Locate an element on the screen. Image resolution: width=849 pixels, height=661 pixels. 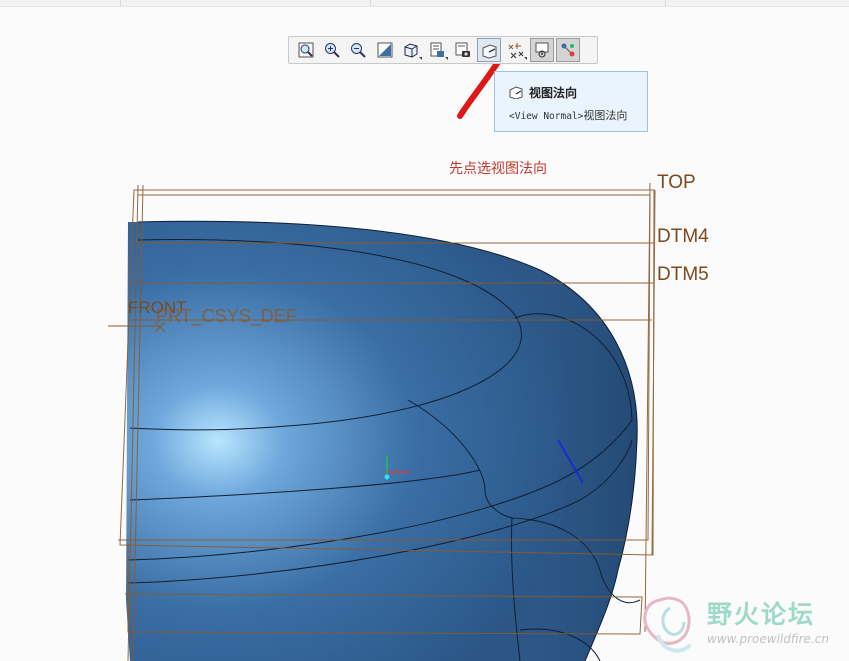
display-style-button is located at coordinates (411, 50).